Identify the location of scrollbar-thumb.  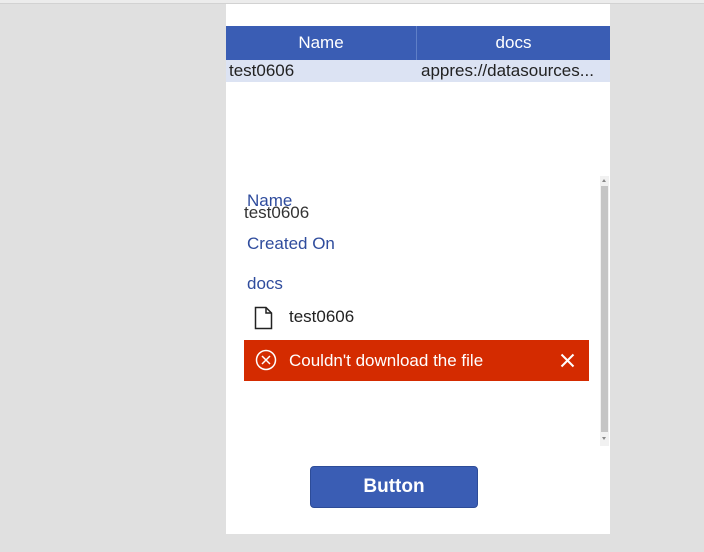
(604, 309).